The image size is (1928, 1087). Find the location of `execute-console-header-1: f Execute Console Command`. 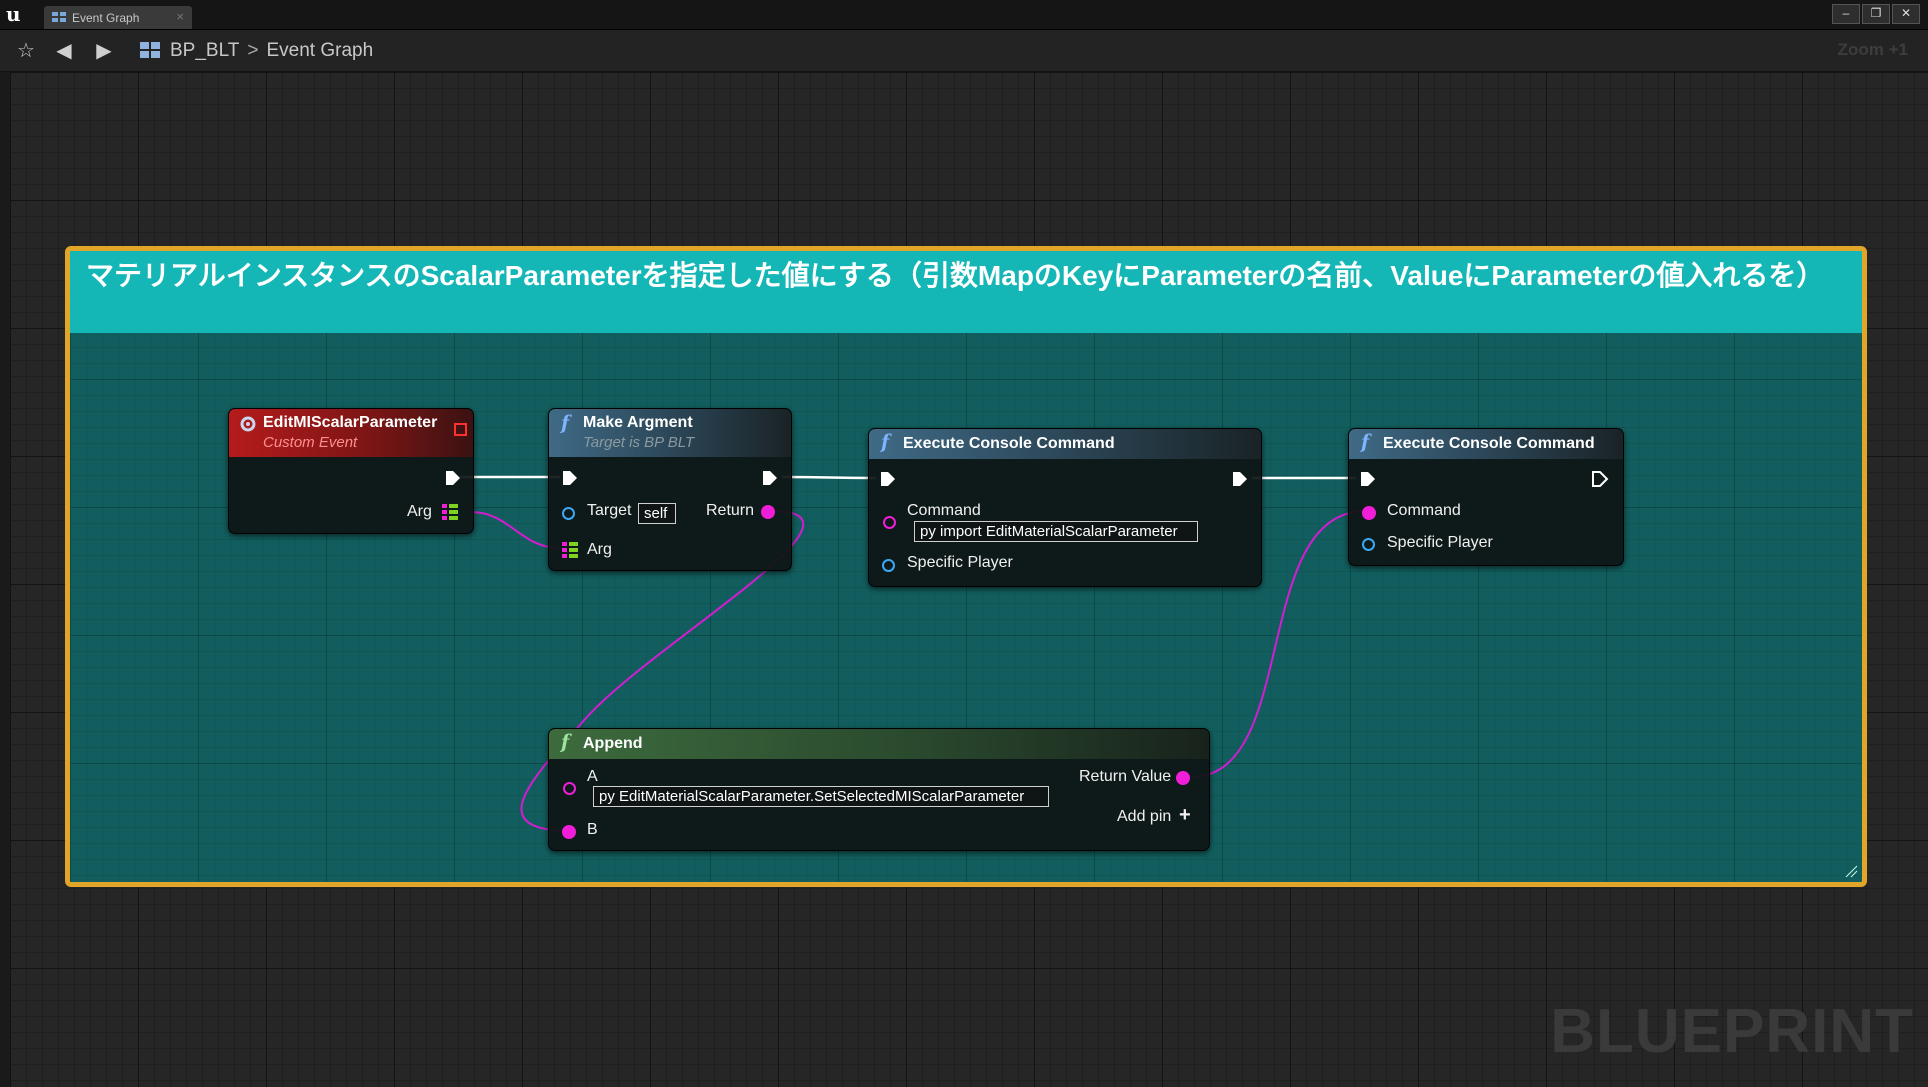

execute-console-header-1: f Execute Console Command is located at coordinates (1065, 444).